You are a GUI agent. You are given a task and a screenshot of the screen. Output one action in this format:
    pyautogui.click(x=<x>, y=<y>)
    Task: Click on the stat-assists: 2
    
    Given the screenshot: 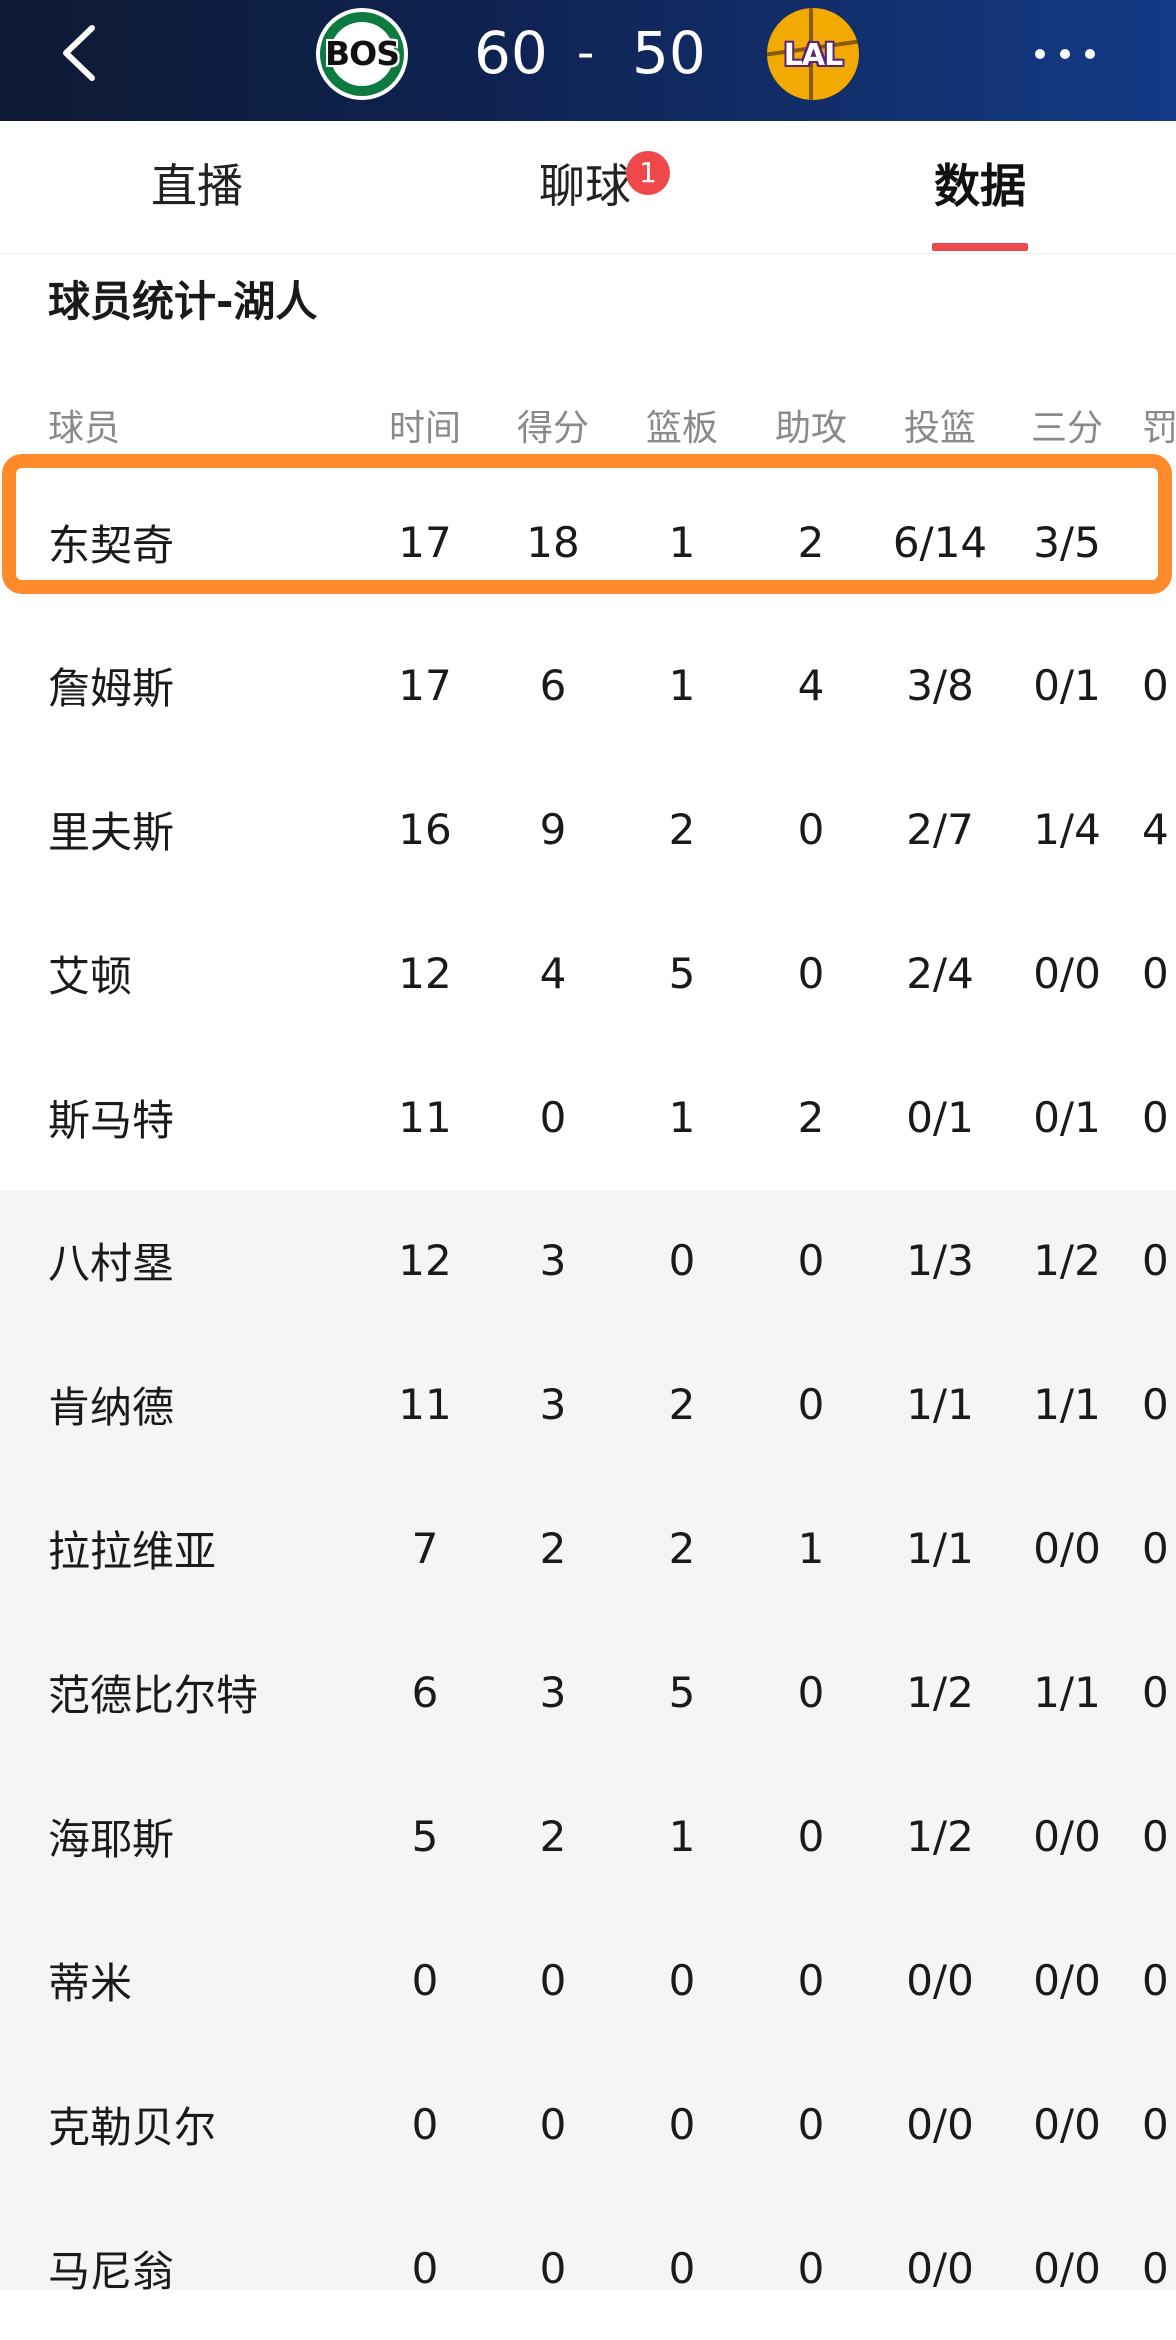 What is the action you would take?
    pyautogui.click(x=811, y=1117)
    